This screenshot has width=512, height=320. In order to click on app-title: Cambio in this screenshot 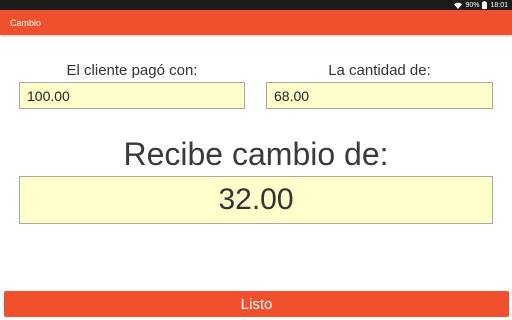, I will do `click(26, 22)`.